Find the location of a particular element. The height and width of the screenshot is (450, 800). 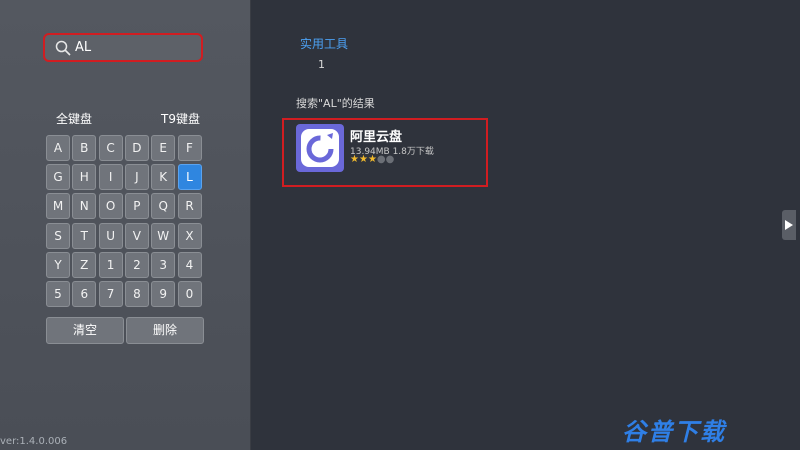

category-tab: 实用工具 is located at coordinates (324, 43).